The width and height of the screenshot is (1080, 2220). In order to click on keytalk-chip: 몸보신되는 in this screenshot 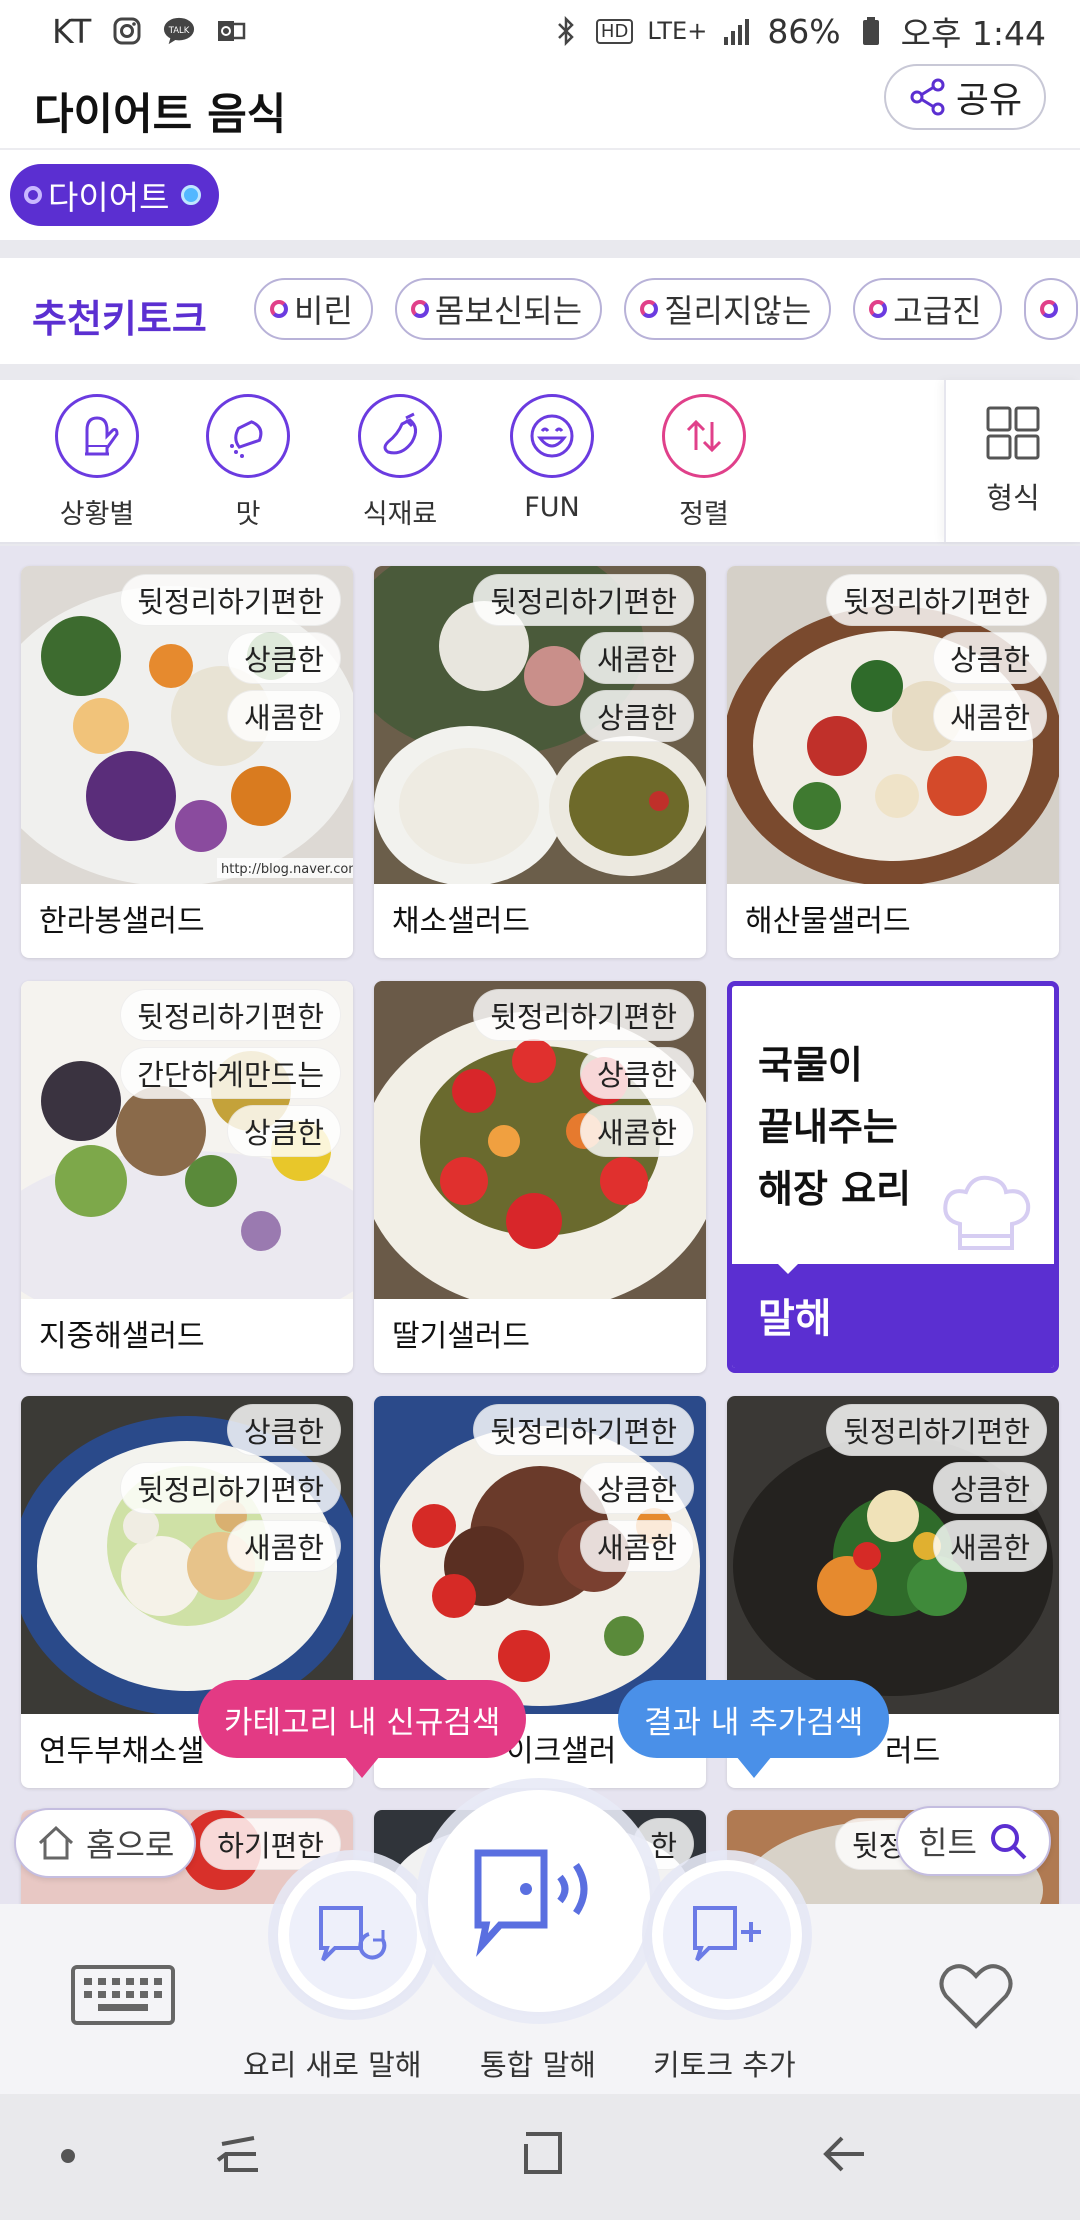, I will do `click(498, 309)`.